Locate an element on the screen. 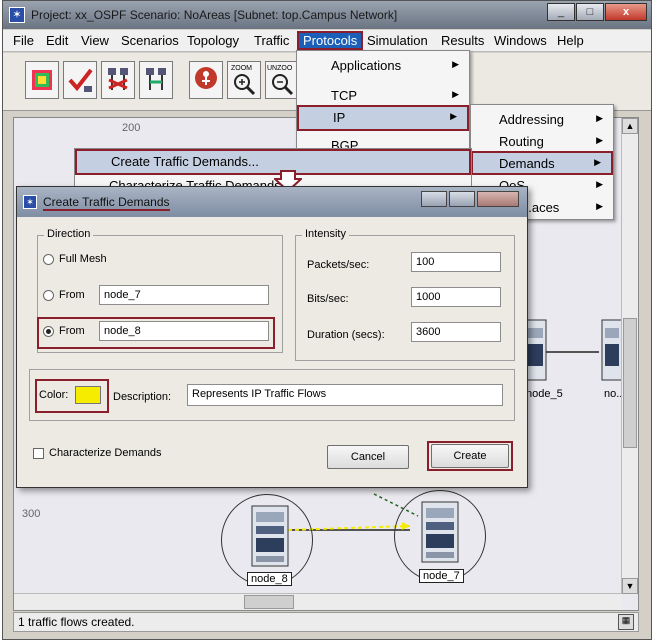 The width and height of the screenshot is (654, 644). unzoom-button: UNZOO is located at coordinates (282, 80).